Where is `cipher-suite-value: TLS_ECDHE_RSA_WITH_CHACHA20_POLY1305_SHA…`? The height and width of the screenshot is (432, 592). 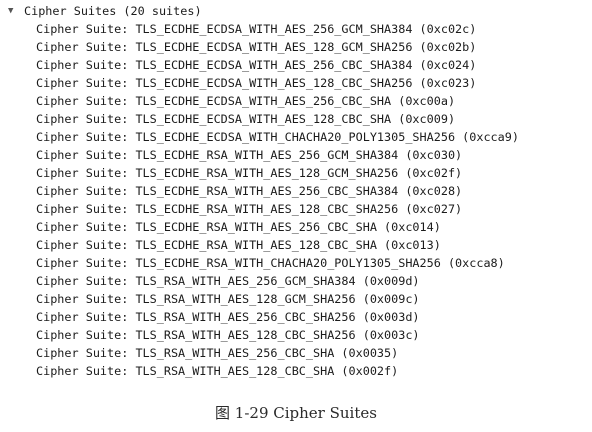
cipher-suite-value: TLS_ECDHE_RSA_WITH_CHACHA20_POLY1305_SHA… is located at coordinates (320, 263).